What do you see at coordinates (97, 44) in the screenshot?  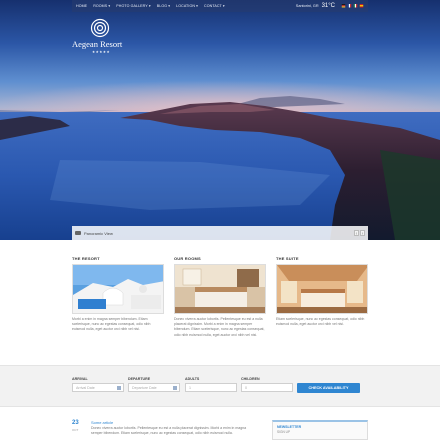 I see `logo-name: Aegean Resort` at bounding box center [97, 44].